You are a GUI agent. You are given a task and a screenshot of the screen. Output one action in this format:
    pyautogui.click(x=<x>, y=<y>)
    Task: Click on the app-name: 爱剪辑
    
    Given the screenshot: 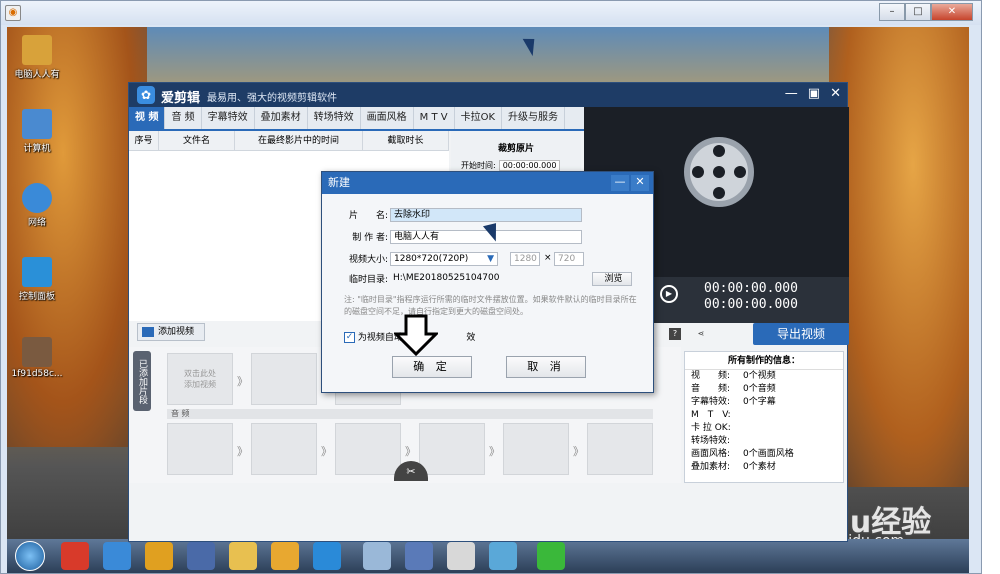 What is the action you would take?
    pyautogui.click(x=181, y=98)
    